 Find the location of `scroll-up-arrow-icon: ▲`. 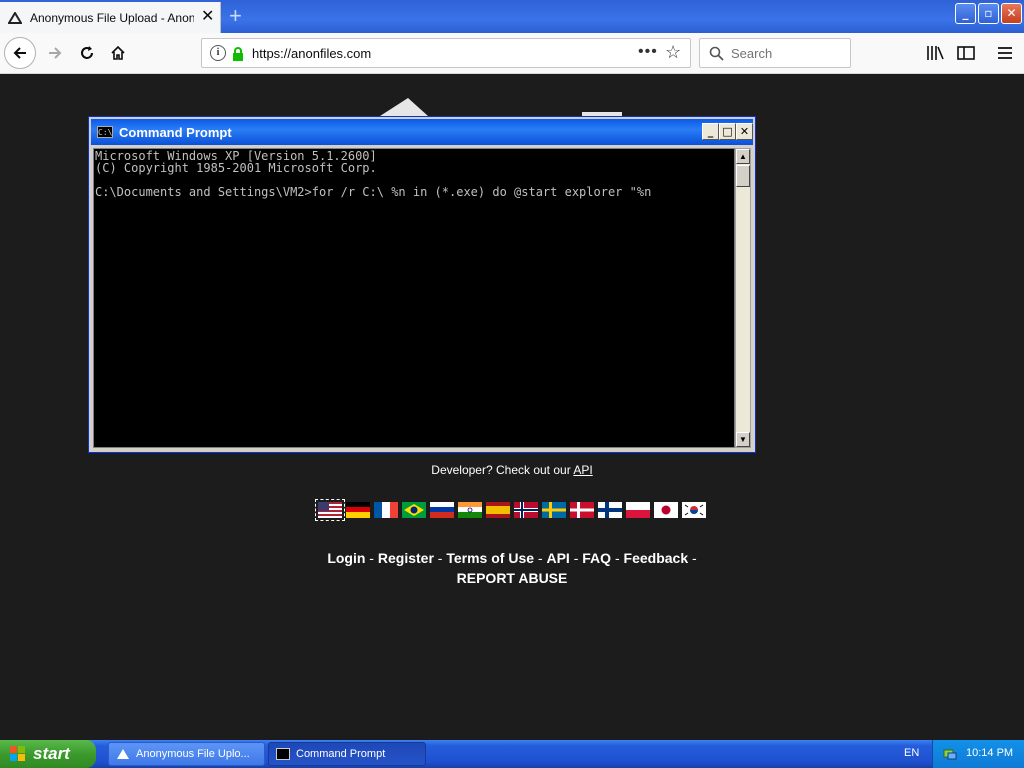

scroll-up-arrow-icon: ▲ is located at coordinates (743, 156).